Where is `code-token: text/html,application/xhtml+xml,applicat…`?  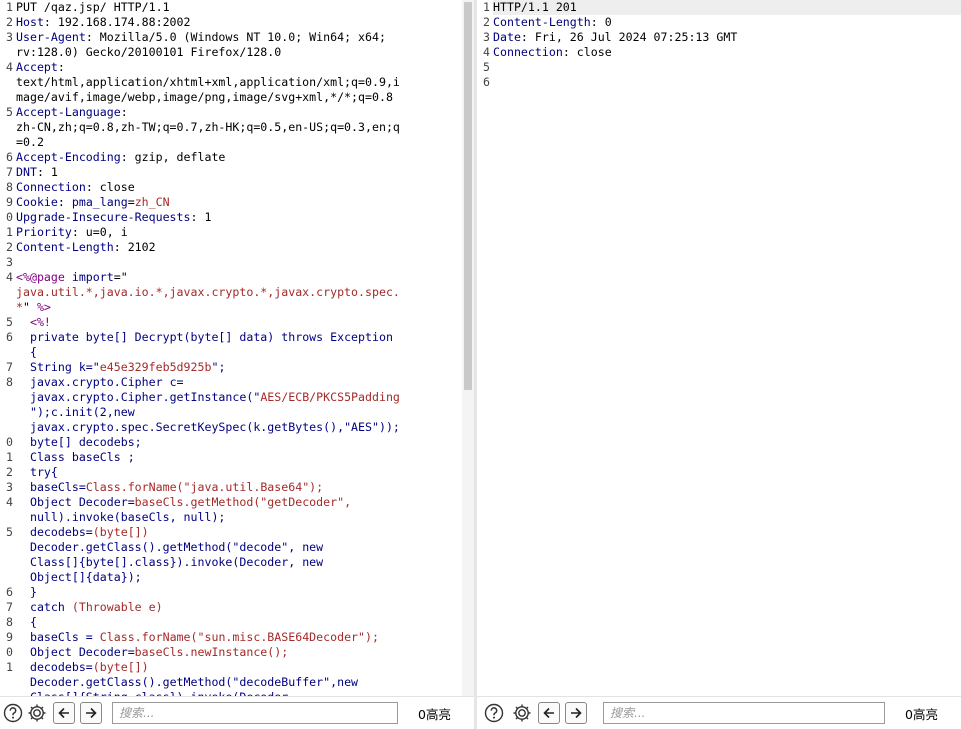 code-token: text/html,application/xhtml+xml,applicat… is located at coordinates (208, 82).